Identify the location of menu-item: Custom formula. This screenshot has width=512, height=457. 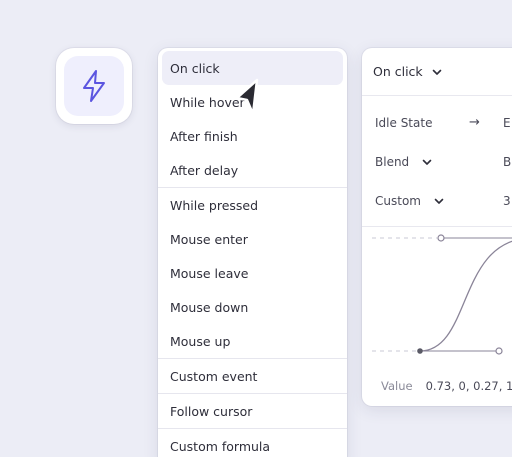
(252, 443).